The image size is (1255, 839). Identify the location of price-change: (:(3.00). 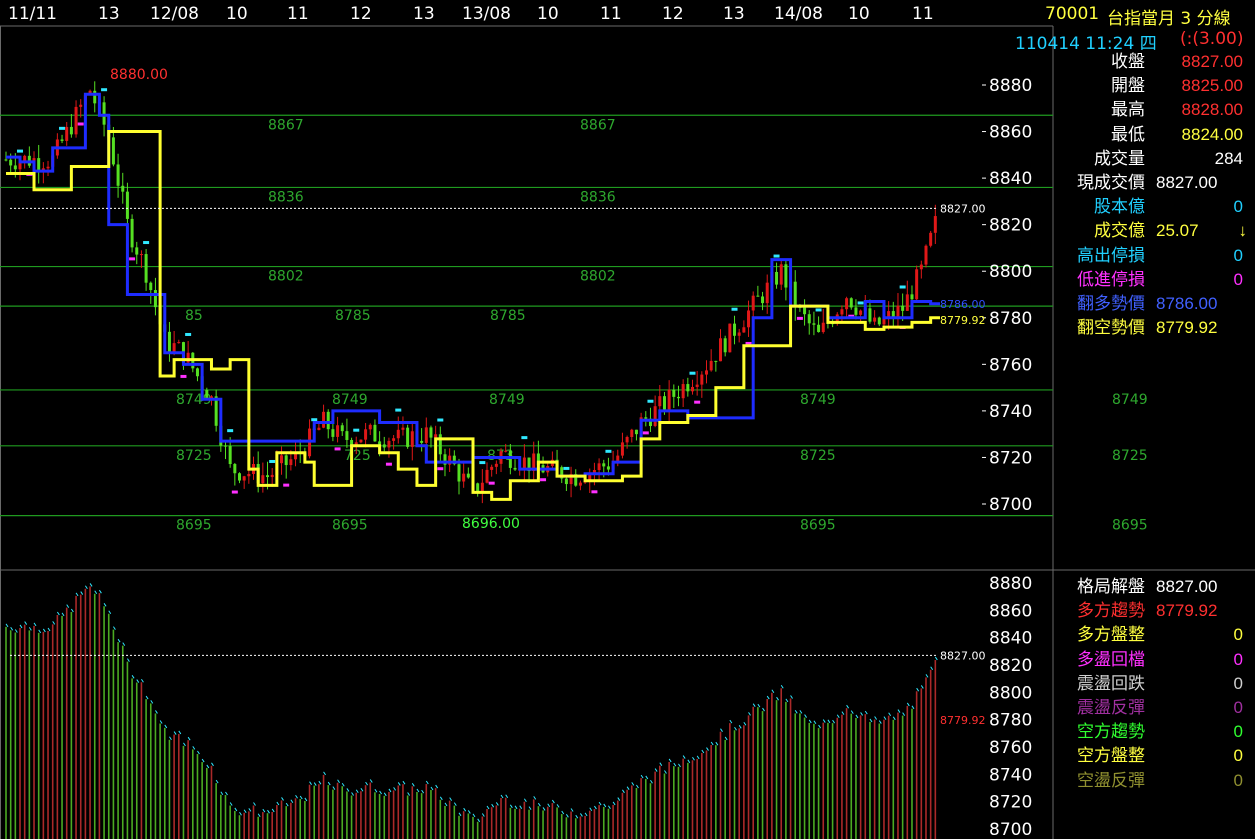
(1212, 39).